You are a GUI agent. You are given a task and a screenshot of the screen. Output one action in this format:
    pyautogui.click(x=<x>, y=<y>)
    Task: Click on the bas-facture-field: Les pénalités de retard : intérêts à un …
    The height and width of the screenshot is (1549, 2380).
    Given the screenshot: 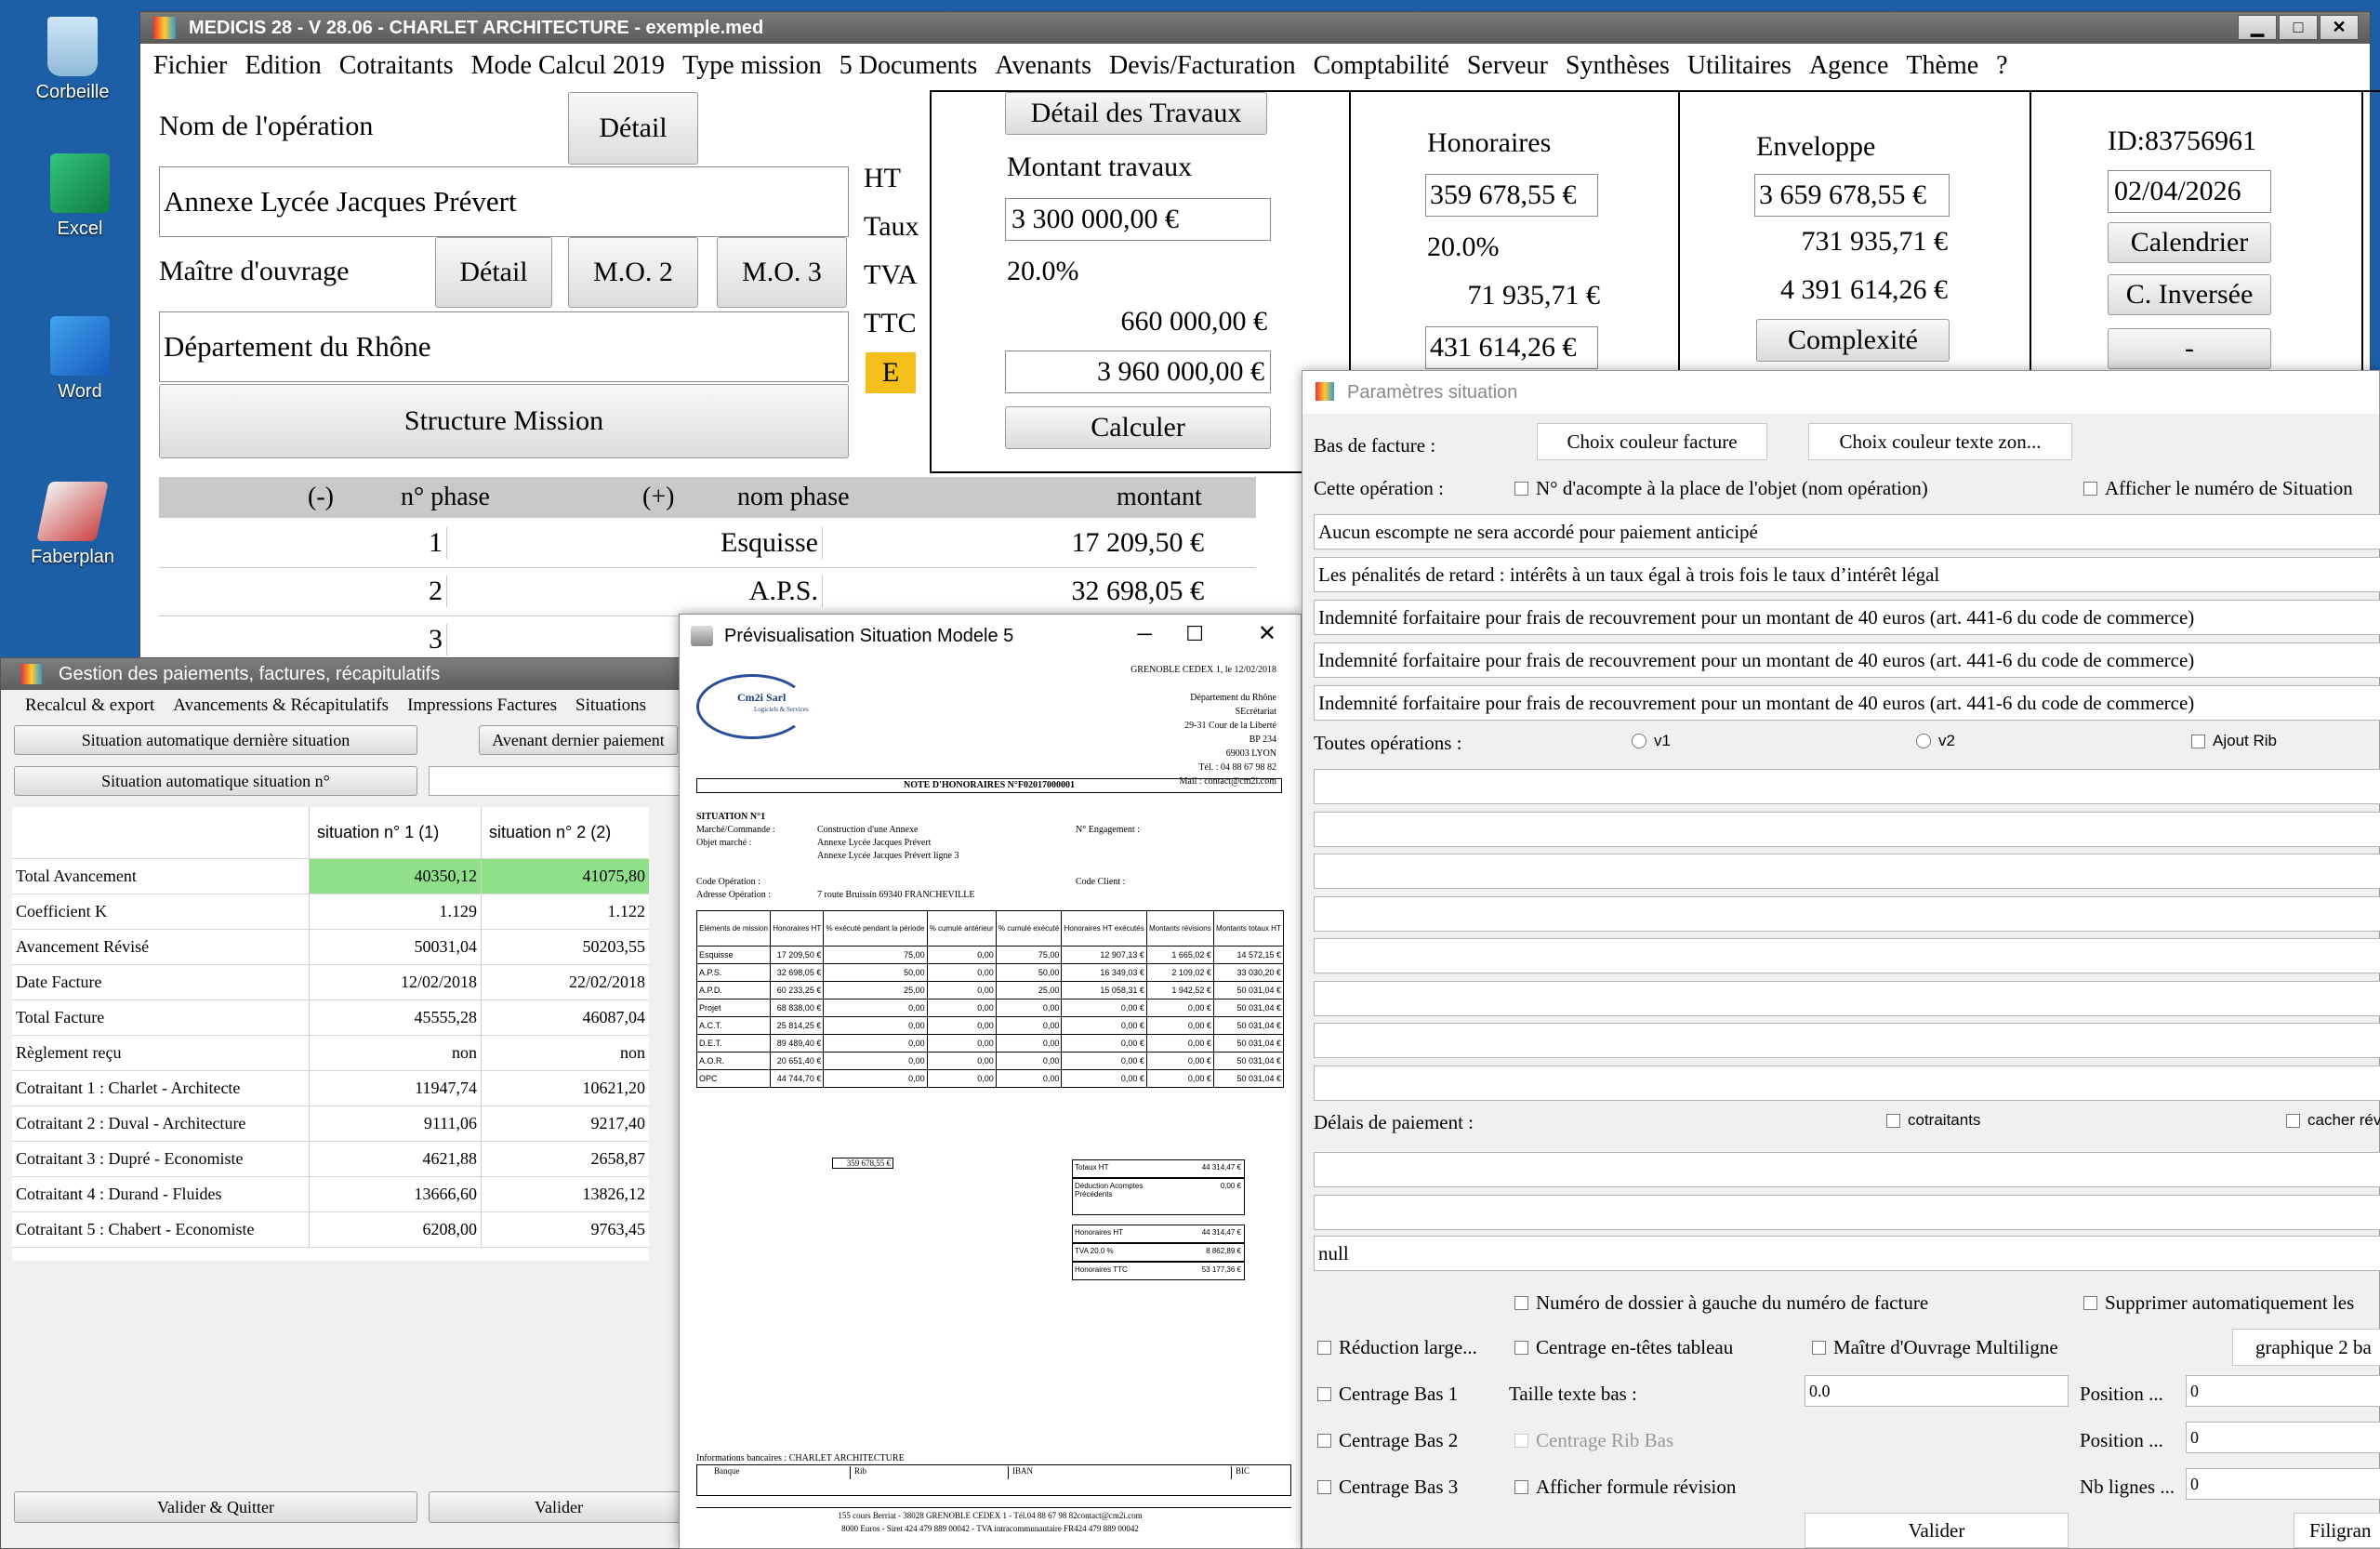 What is the action you would take?
    pyautogui.click(x=1847, y=574)
    